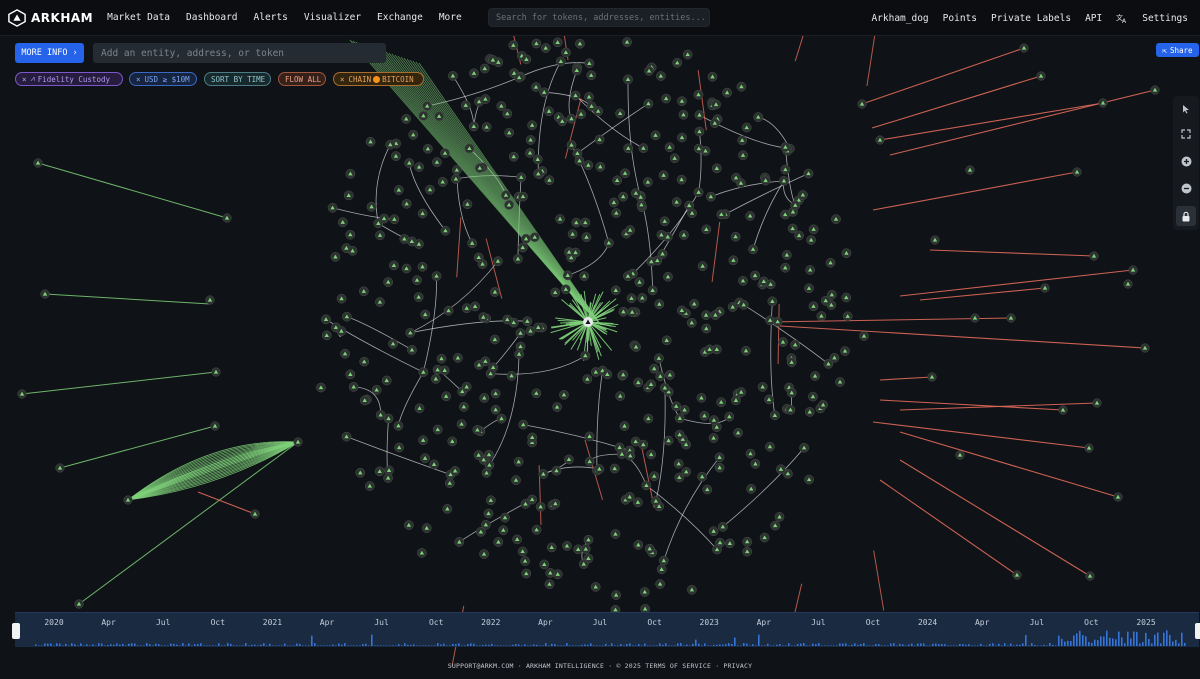 This screenshot has height=679, width=1200. I want to click on arkham-logo: ARKHAM, so click(50, 17).